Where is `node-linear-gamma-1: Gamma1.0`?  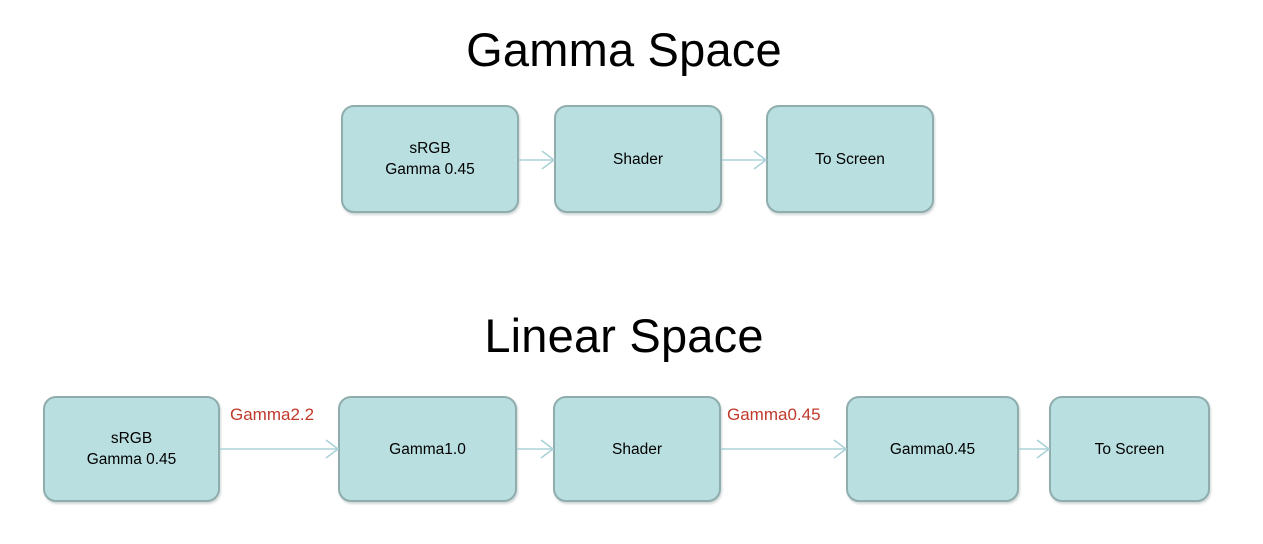
node-linear-gamma-1: Gamma1.0 is located at coordinates (427, 449).